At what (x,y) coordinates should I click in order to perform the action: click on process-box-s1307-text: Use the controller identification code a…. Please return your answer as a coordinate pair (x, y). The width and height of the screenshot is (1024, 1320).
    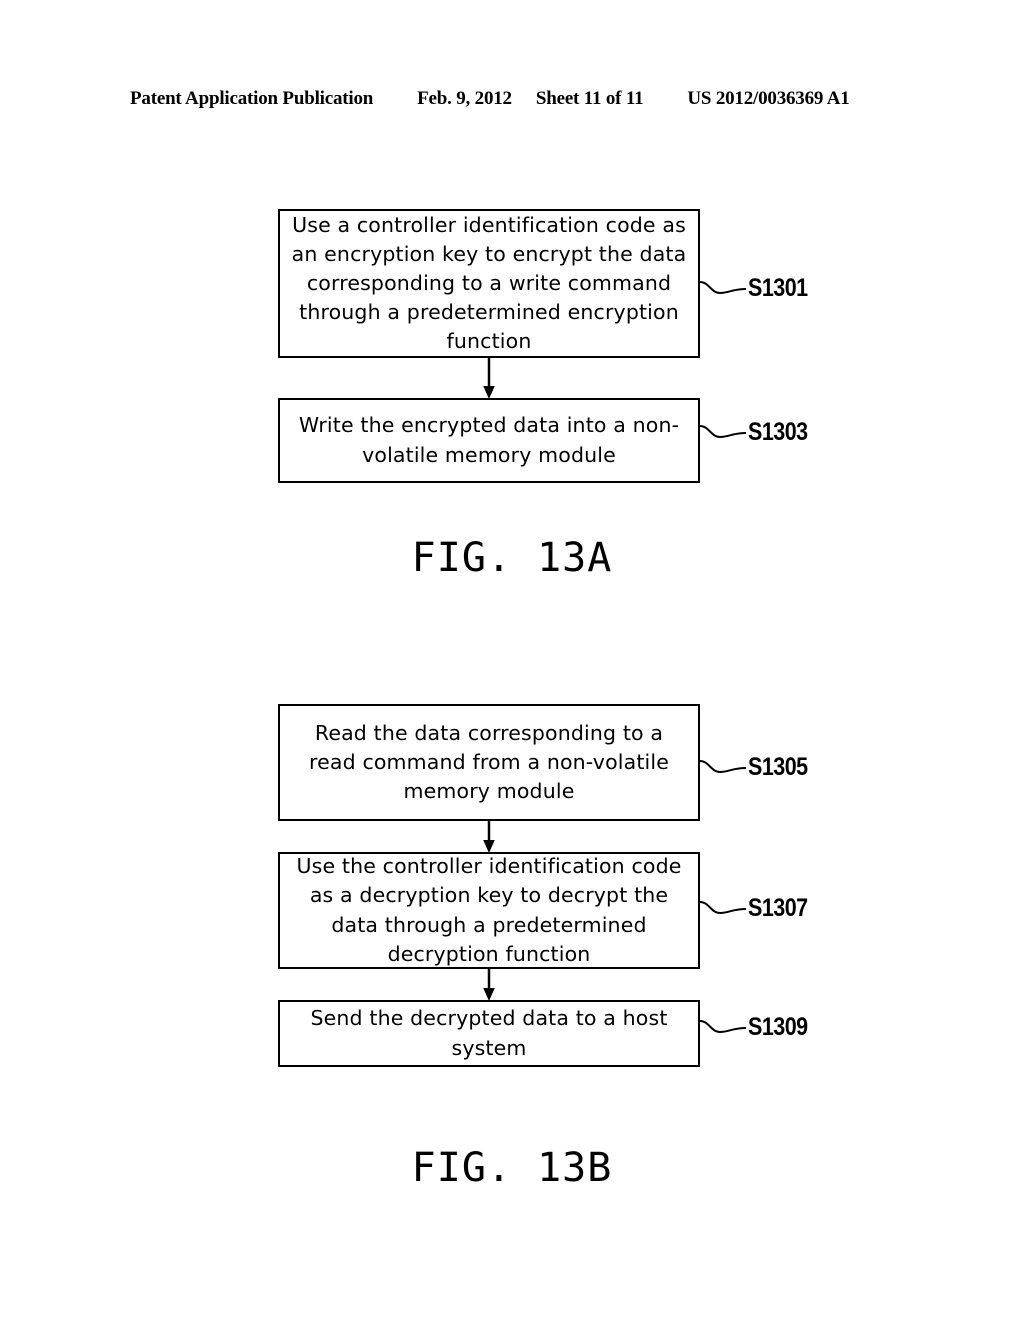
    Looking at the image, I should click on (489, 910).